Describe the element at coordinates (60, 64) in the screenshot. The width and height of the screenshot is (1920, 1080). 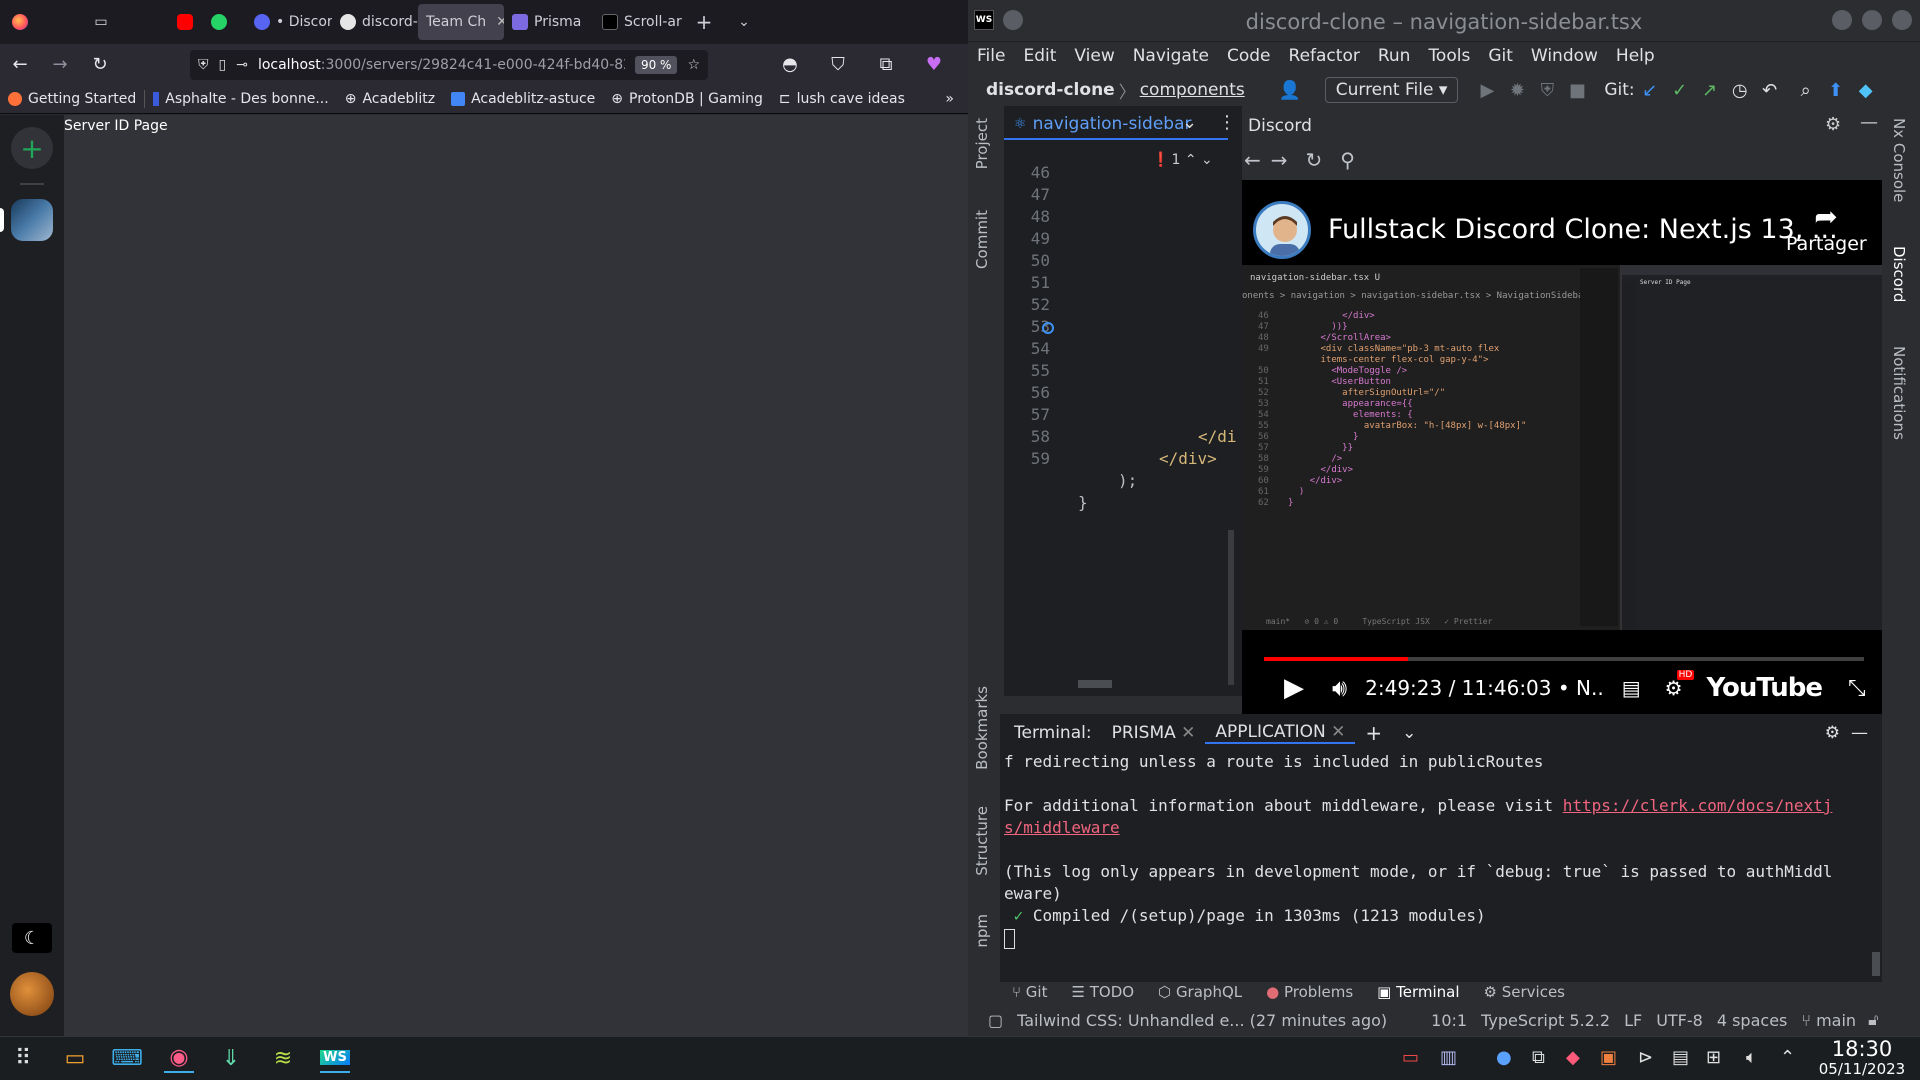
I see `forward-button: →` at that location.